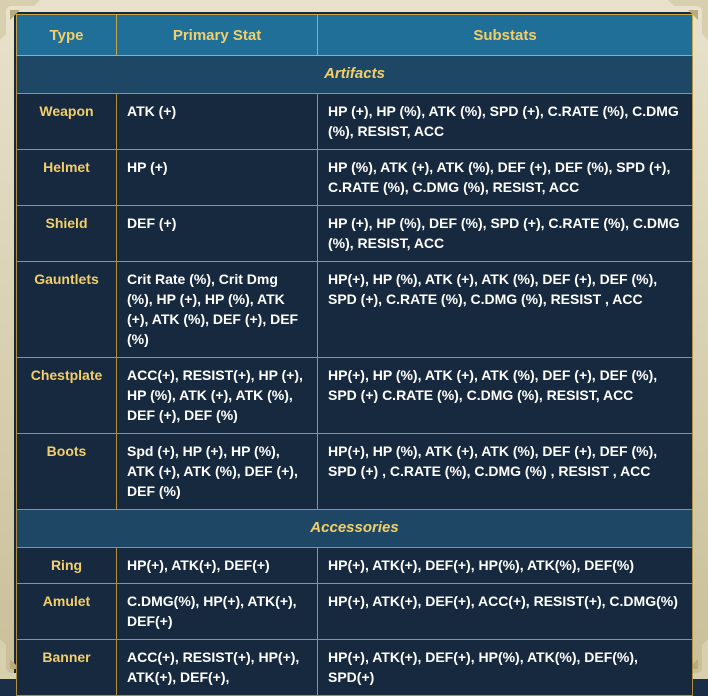 The width and height of the screenshot is (708, 696). Describe the element at coordinates (217, 565) in the screenshot. I see `row-primary-stat: HP(+), ATK(+), DEF(+)` at that location.